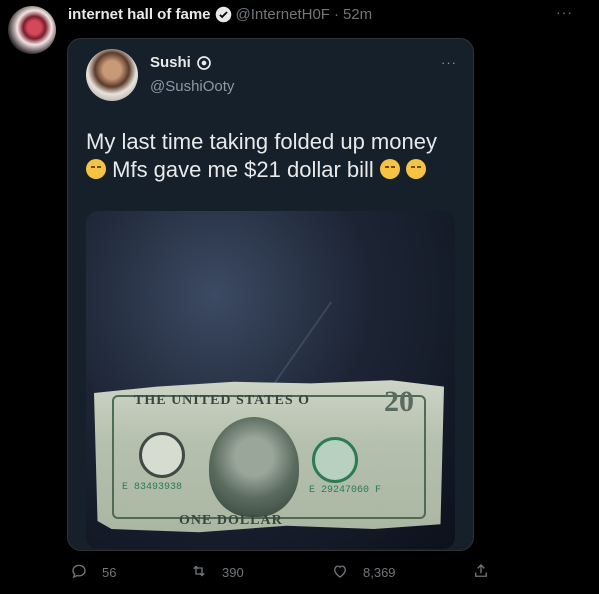  What do you see at coordinates (389, 169) in the screenshot?
I see `woozy-face-icon` at bounding box center [389, 169].